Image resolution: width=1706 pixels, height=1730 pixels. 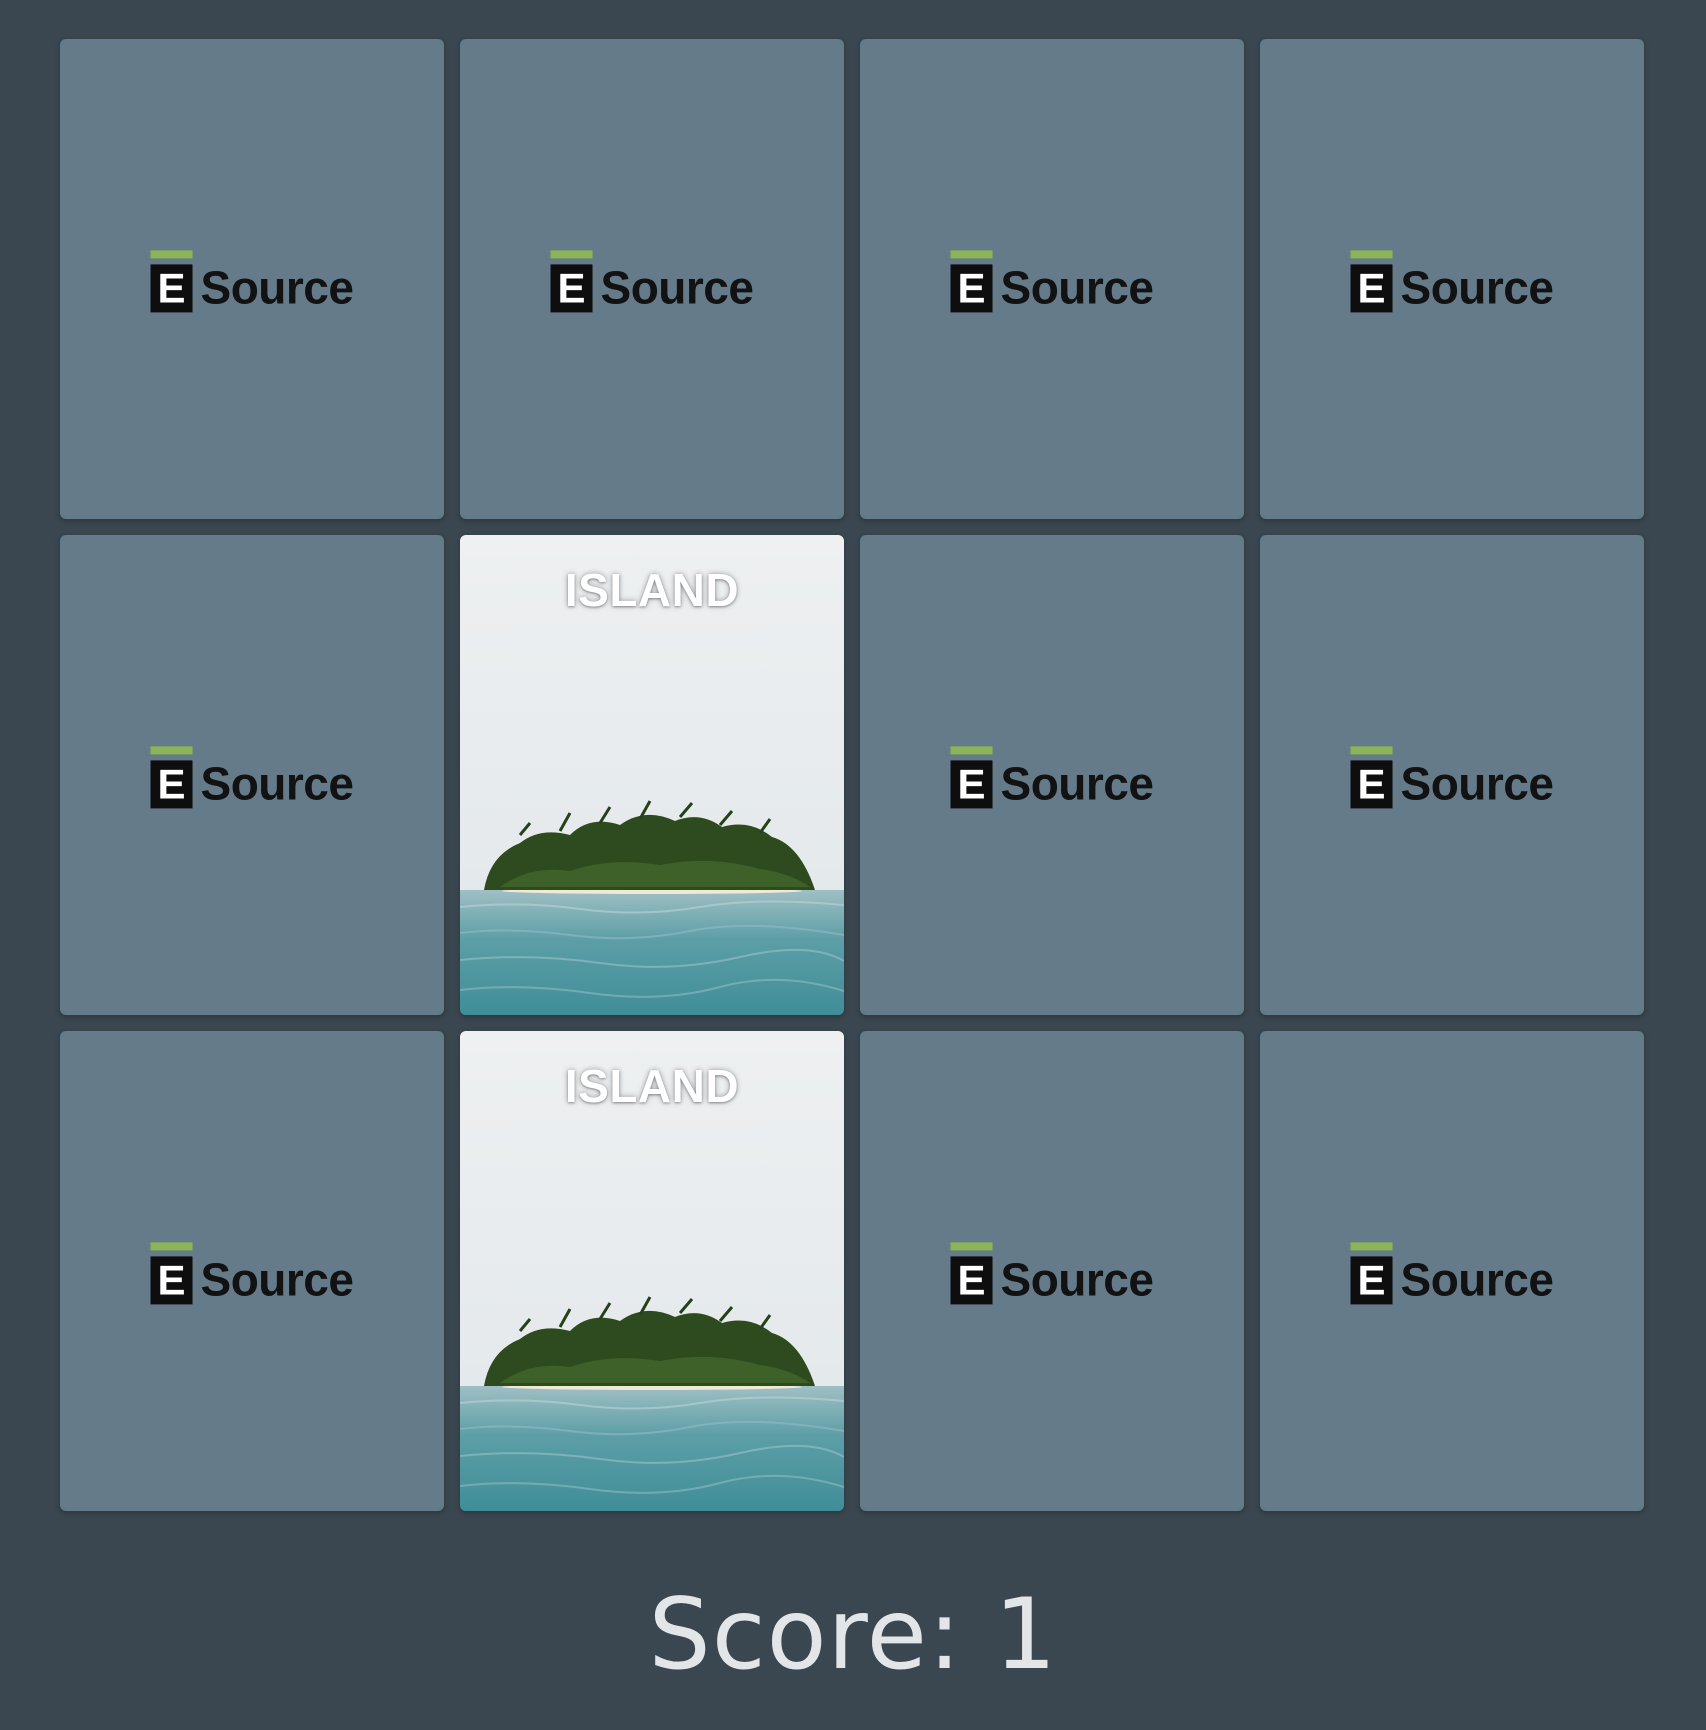 I want to click on score-display: Score: 1, so click(x=853, y=1635).